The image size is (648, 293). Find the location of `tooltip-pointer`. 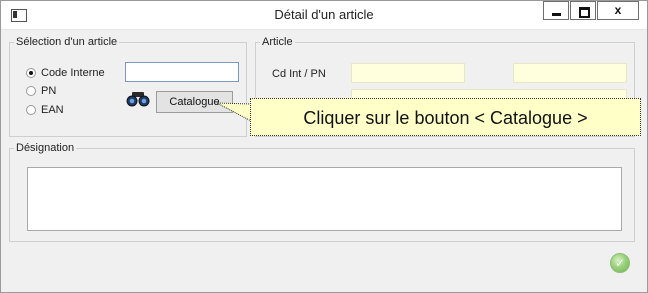

tooltip-pointer is located at coordinates (234, 112).